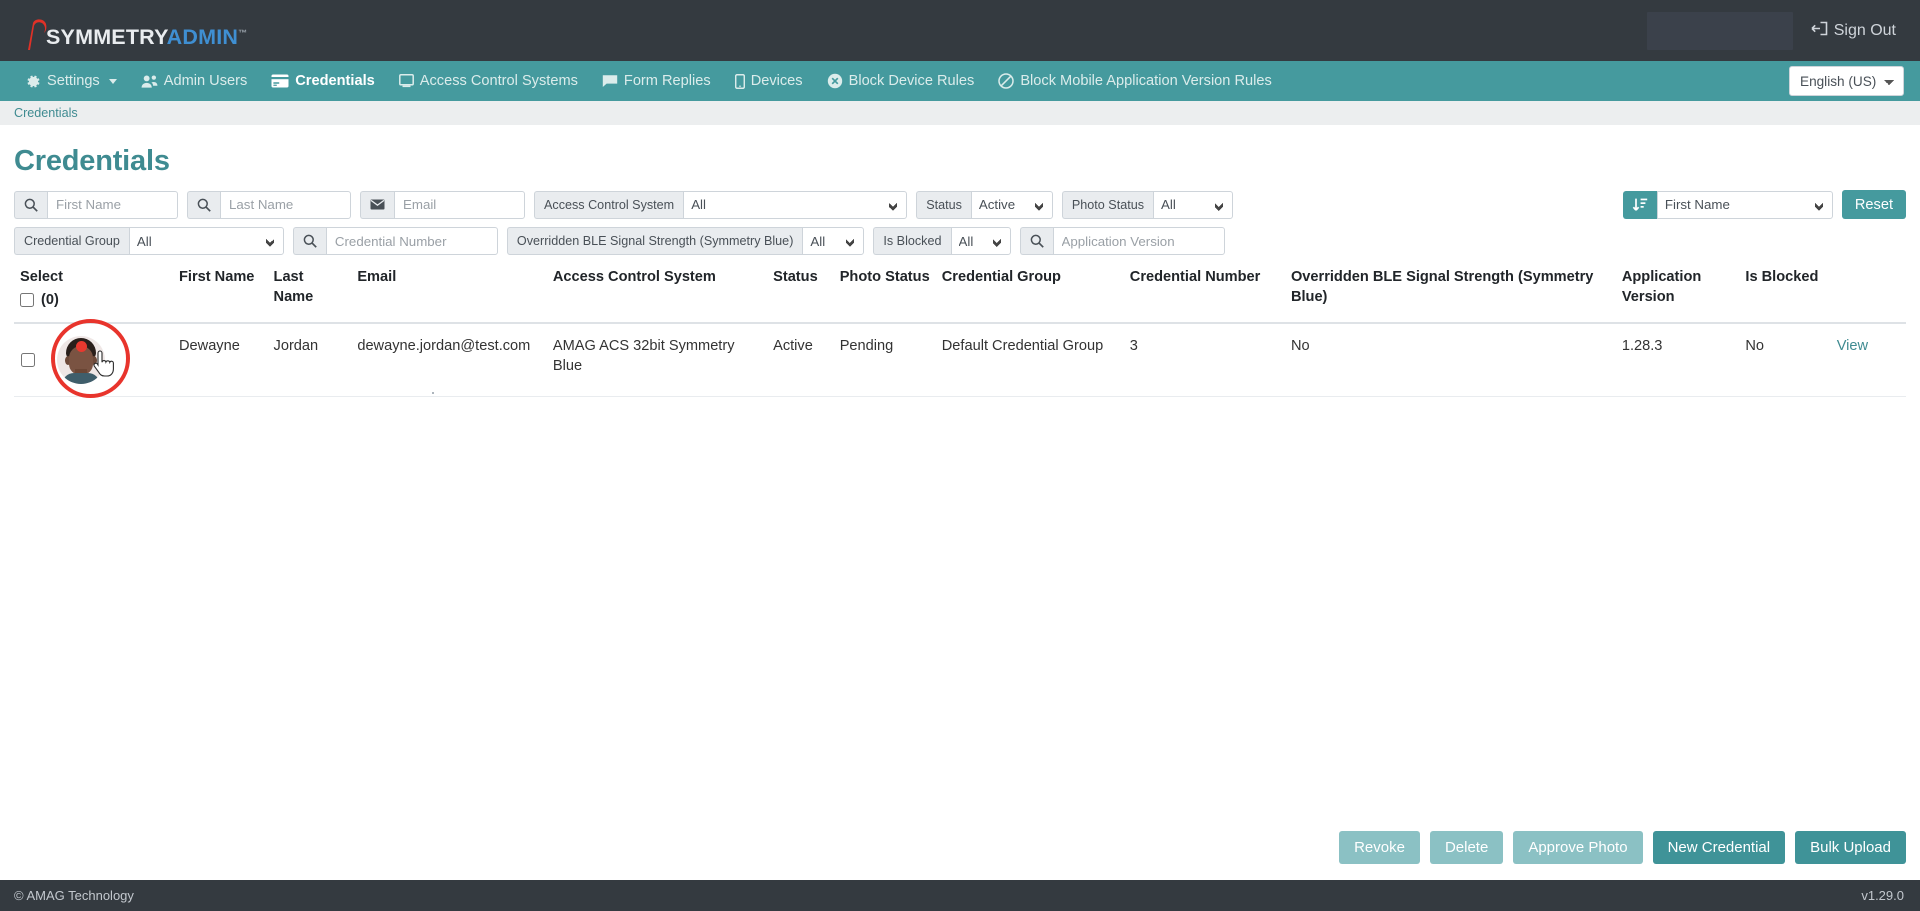  I want to click on cell-last-name: Jordan, so click(309, 360).